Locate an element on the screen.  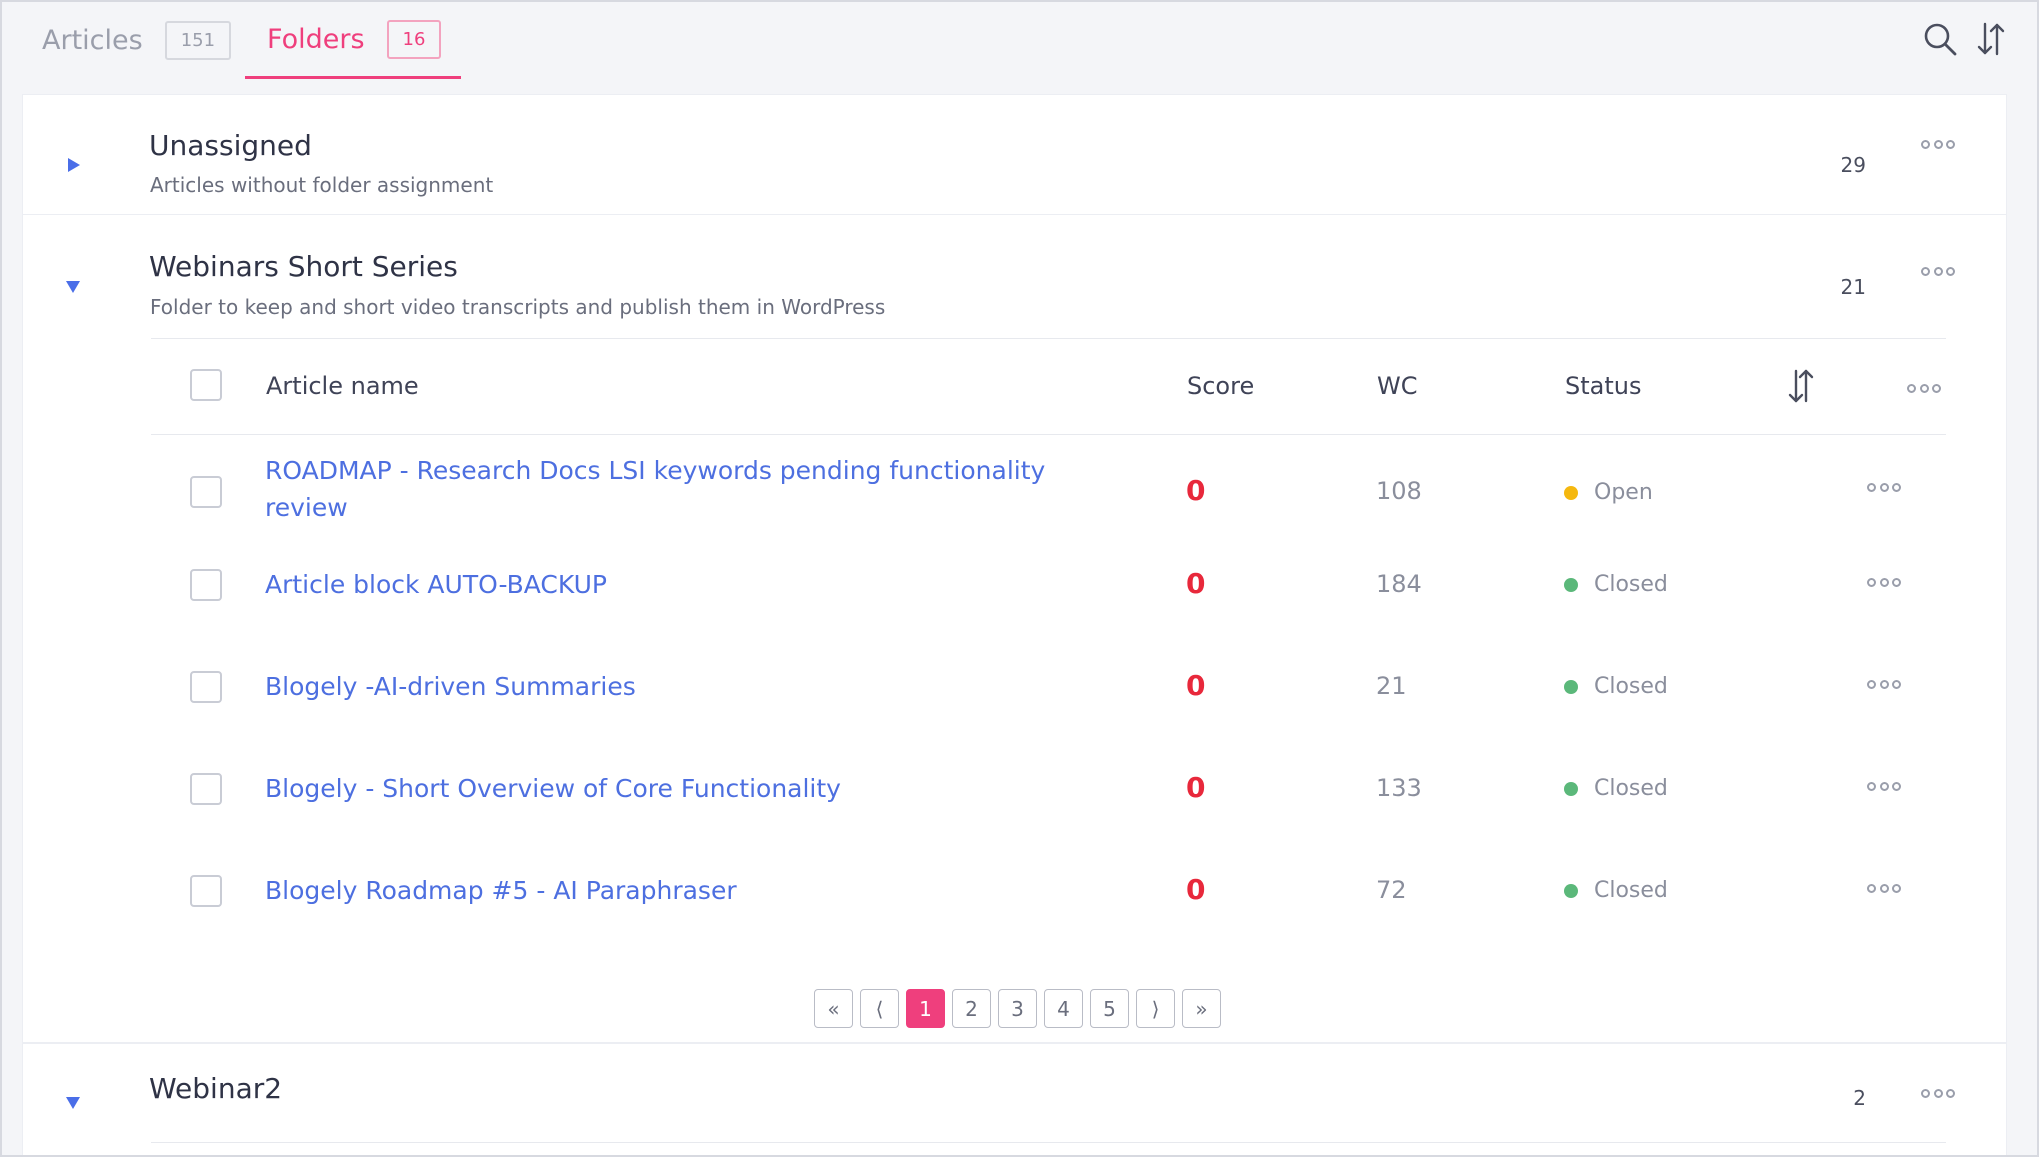
folder-title: Webinars Short Series is located at coordinates (303, 266).